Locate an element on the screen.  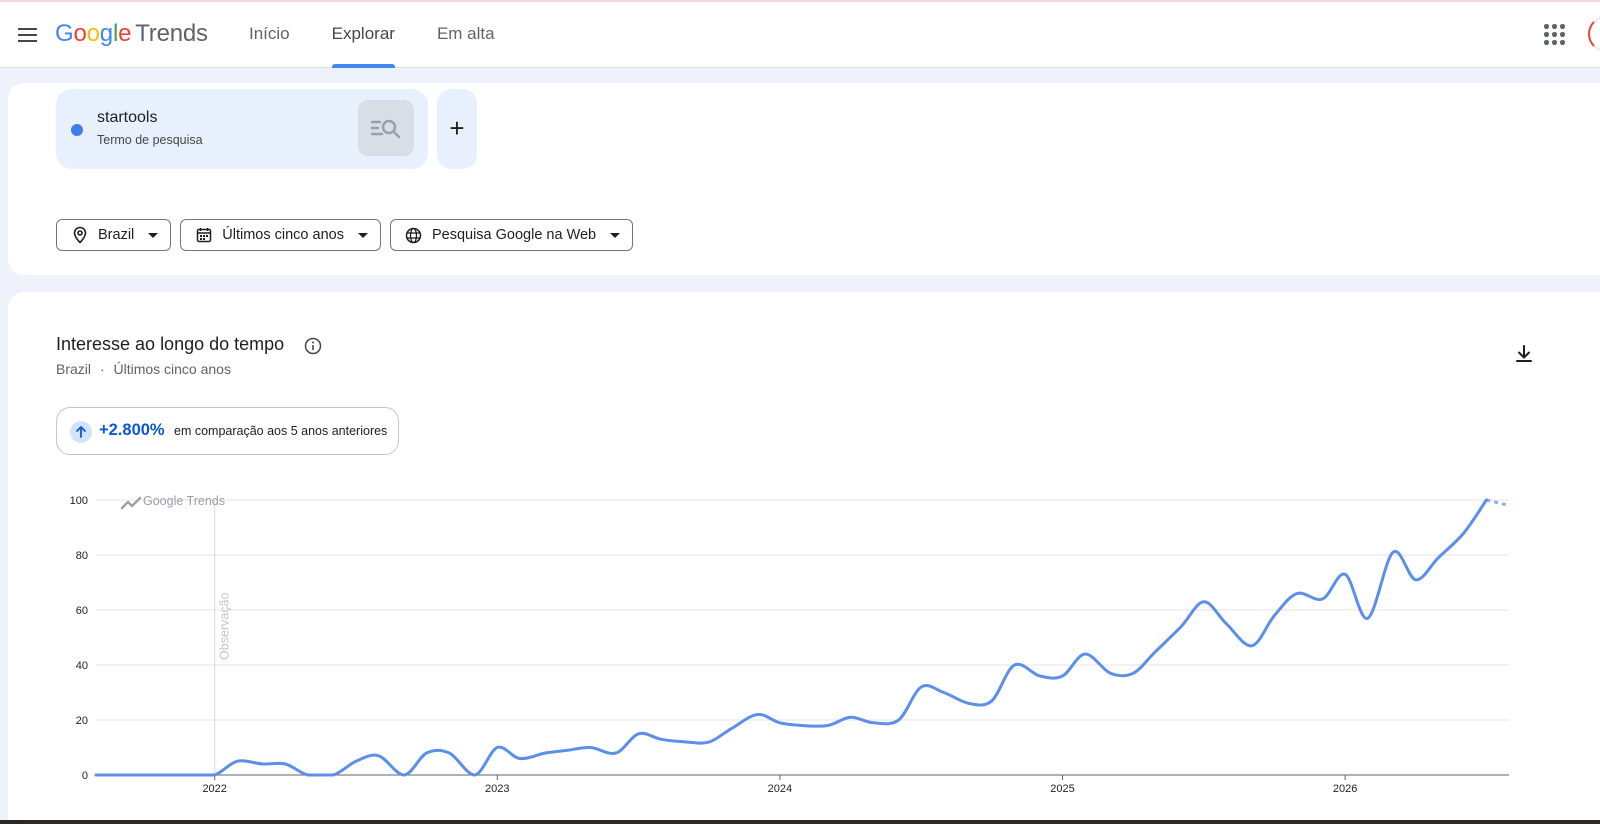
subtitle-period: Últimos cinco anos is located at coordinates (172, 369).